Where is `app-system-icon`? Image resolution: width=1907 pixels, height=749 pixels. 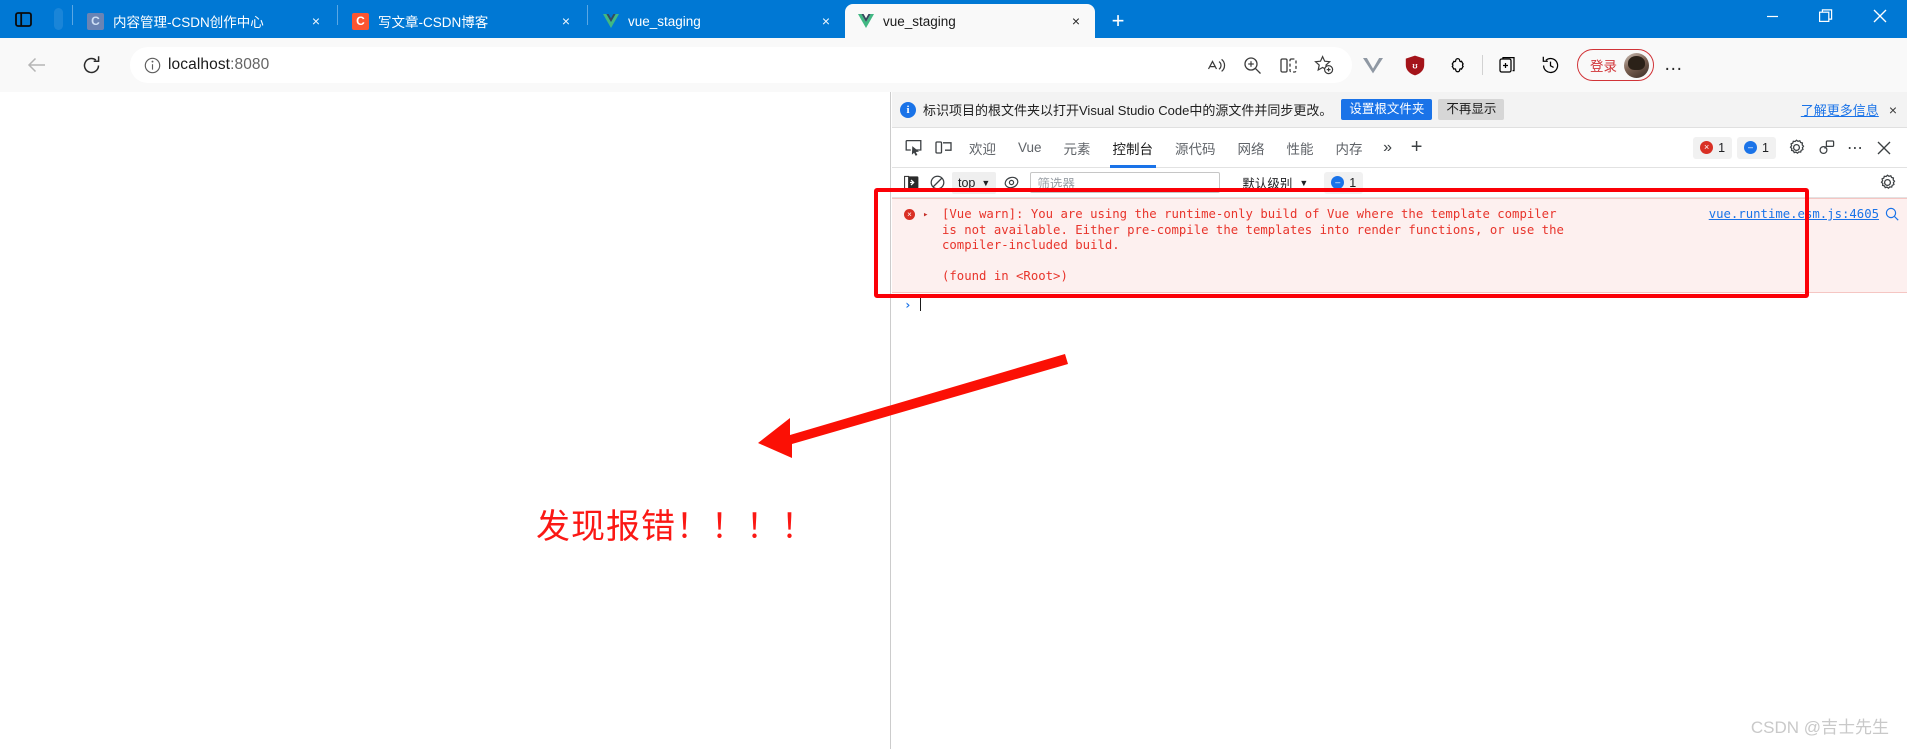 app-system-icon is located at coordinates (23, 19).